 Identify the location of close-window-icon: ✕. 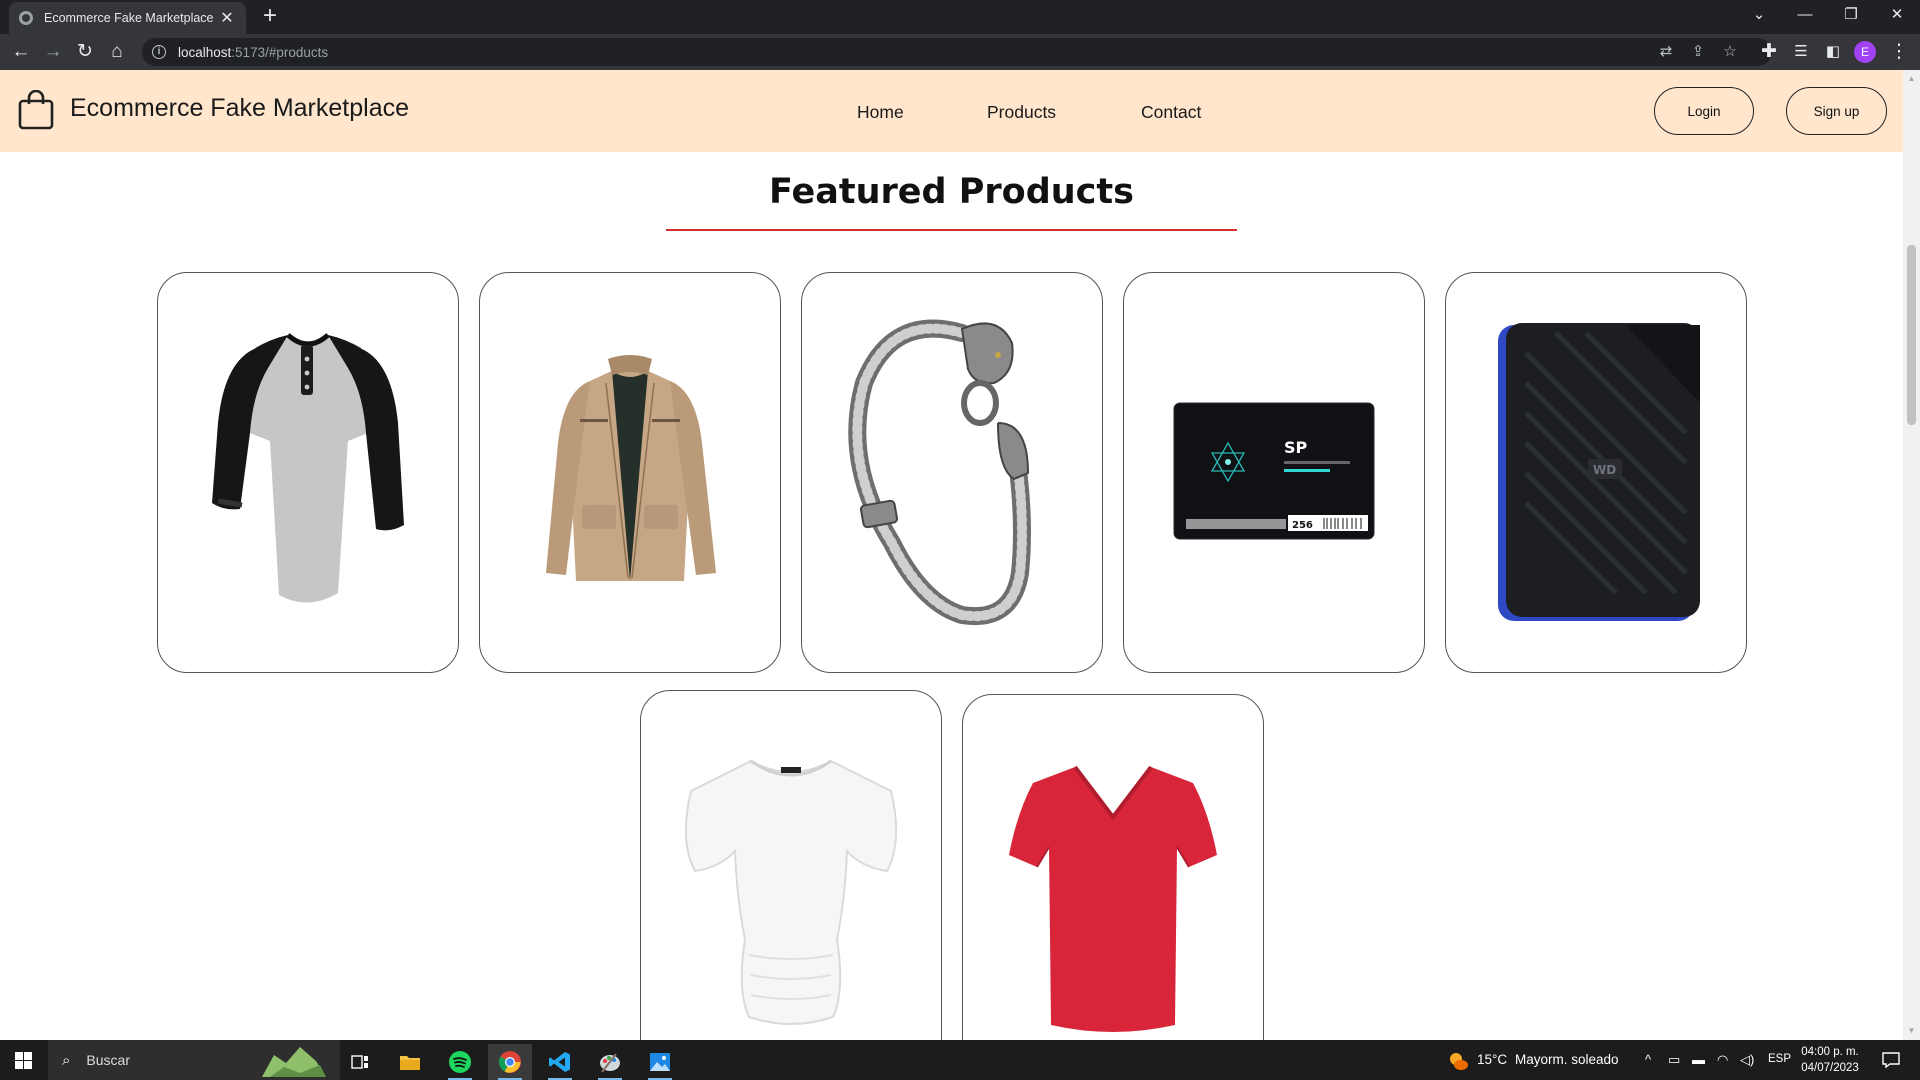
(1897, 15).